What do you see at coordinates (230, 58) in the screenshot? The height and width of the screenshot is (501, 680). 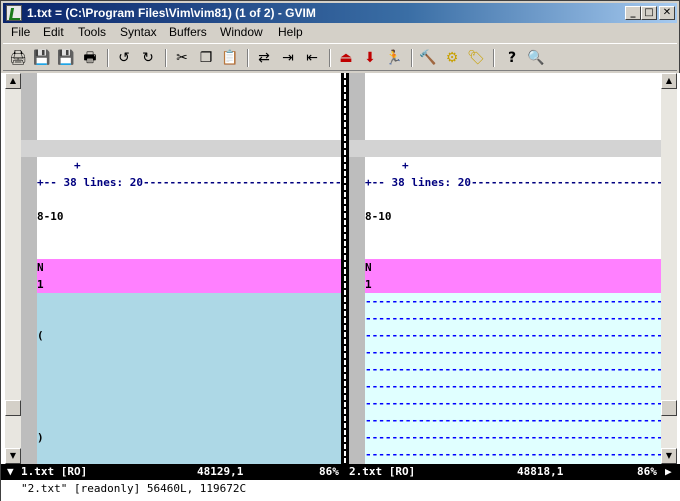 I see `paste-icon: 📋` at bounding box center [230, 58].